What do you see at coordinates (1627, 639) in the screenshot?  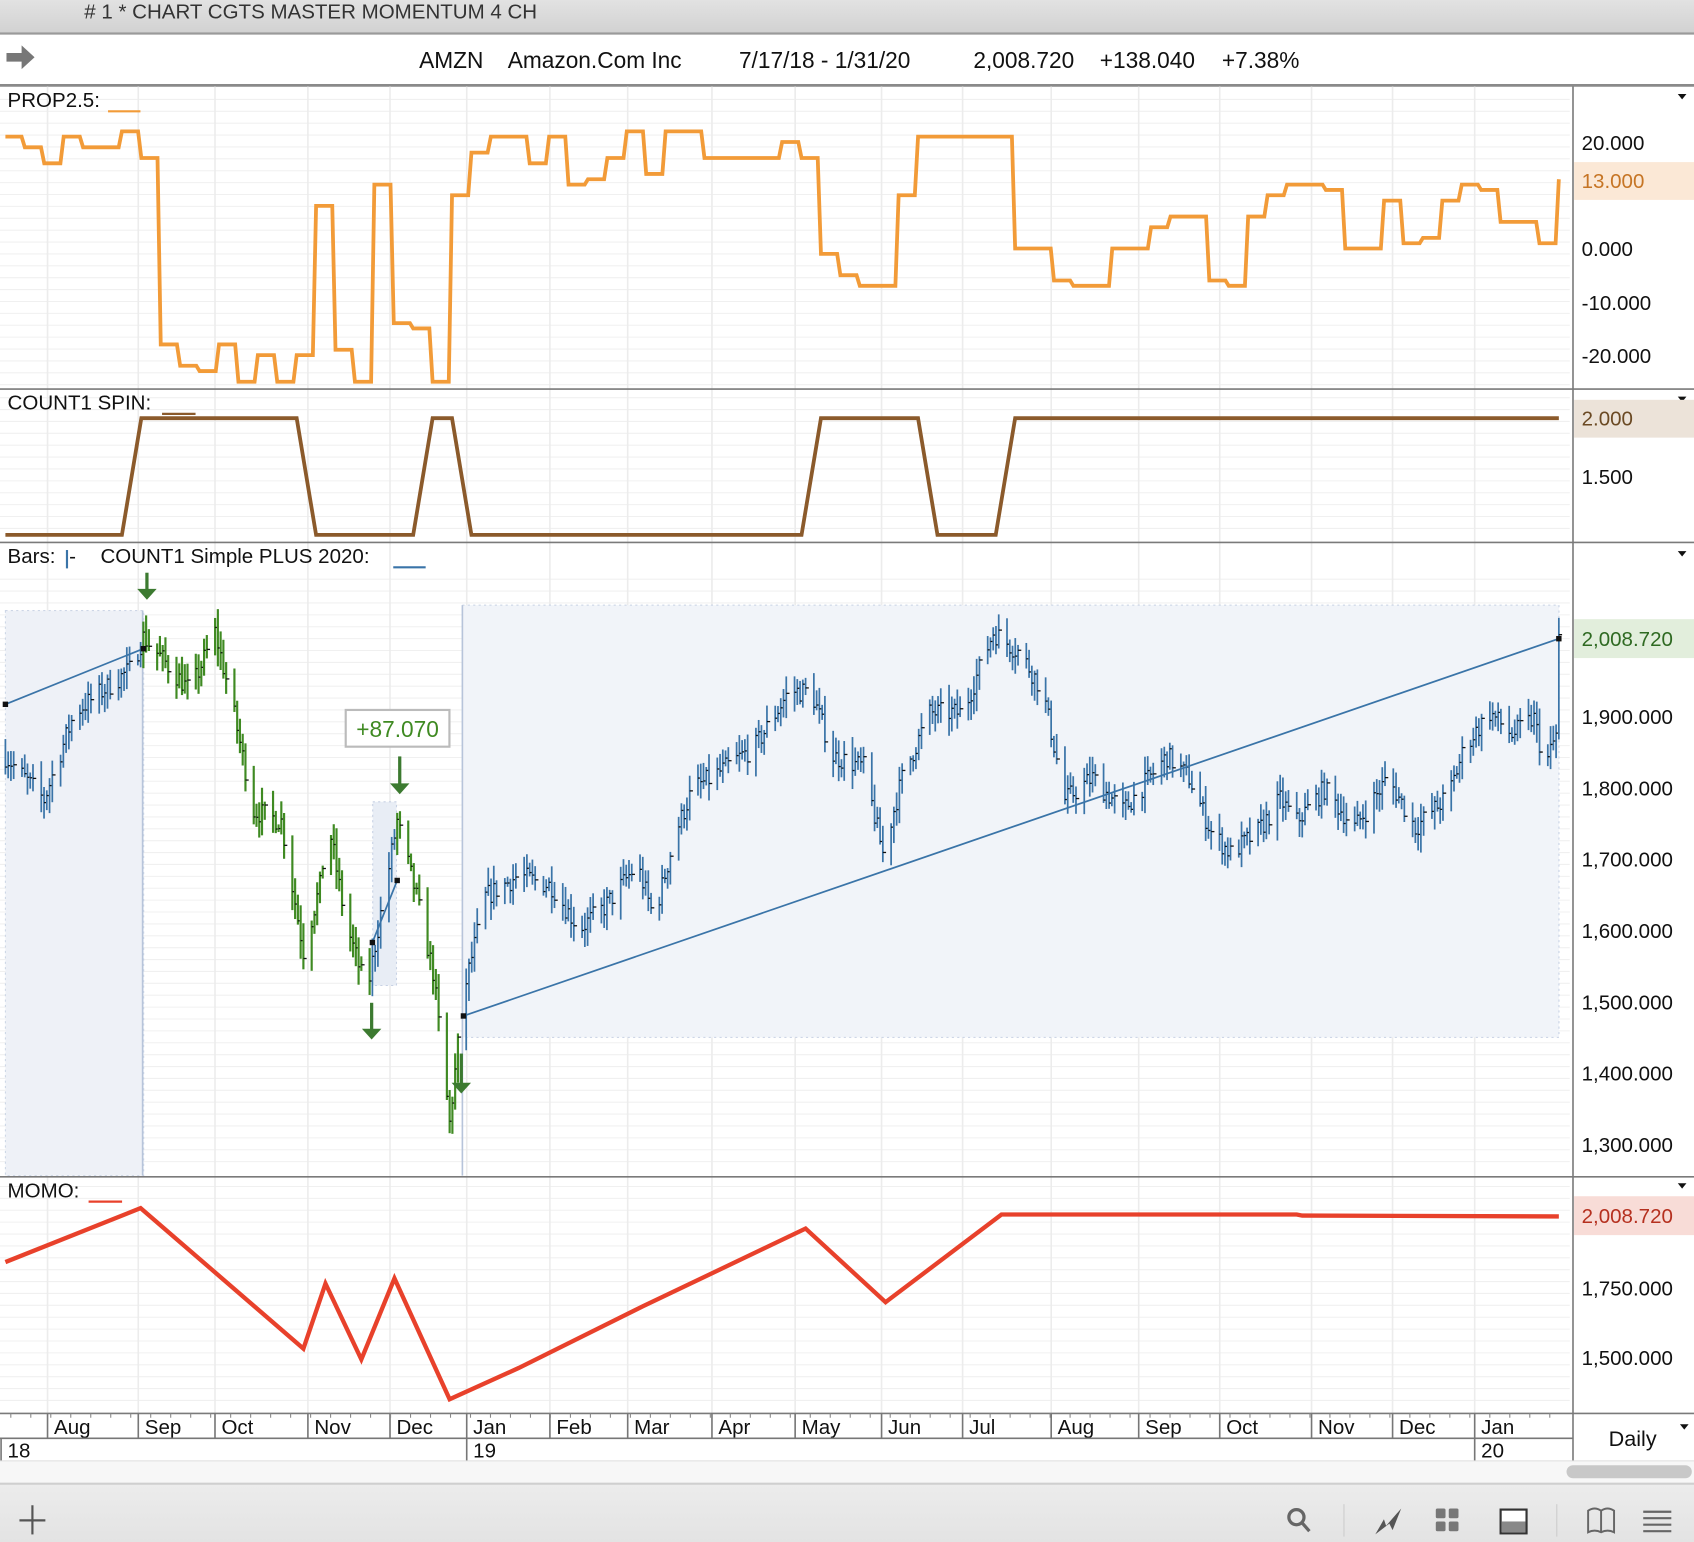 I see `price-current-value: 2,008.720` at bounding box center [1627, 639].